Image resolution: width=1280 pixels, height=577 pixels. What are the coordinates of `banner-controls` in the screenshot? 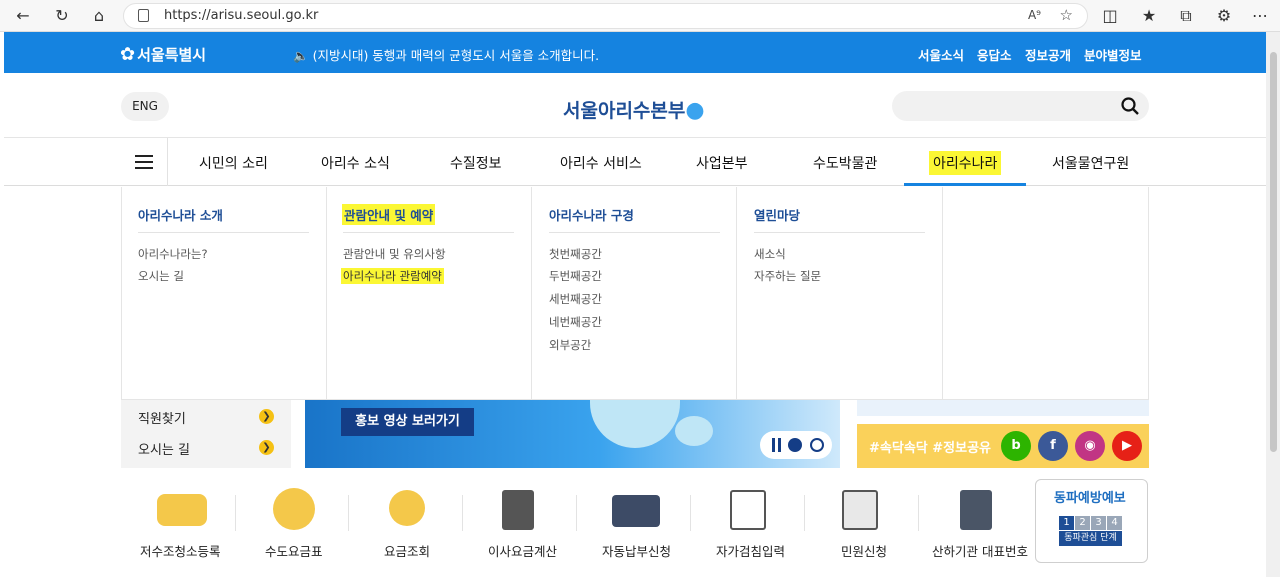 It's located at (796, 445).